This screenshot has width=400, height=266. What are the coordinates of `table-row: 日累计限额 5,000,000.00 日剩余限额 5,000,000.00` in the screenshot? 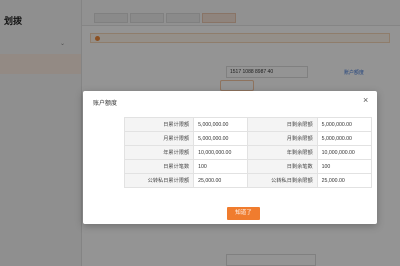 It's located at (248, 124).